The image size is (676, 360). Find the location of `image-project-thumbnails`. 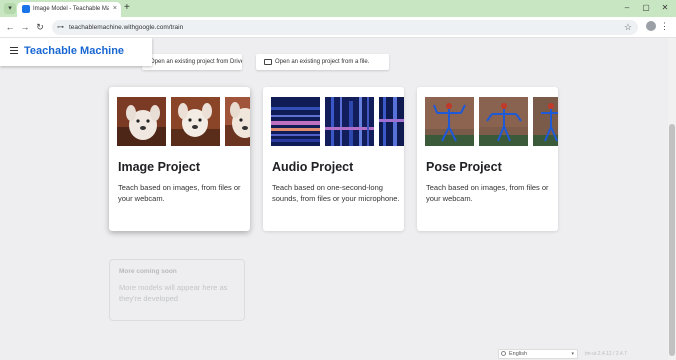

image-project-thumbnails is located at coordinates (183, 121).